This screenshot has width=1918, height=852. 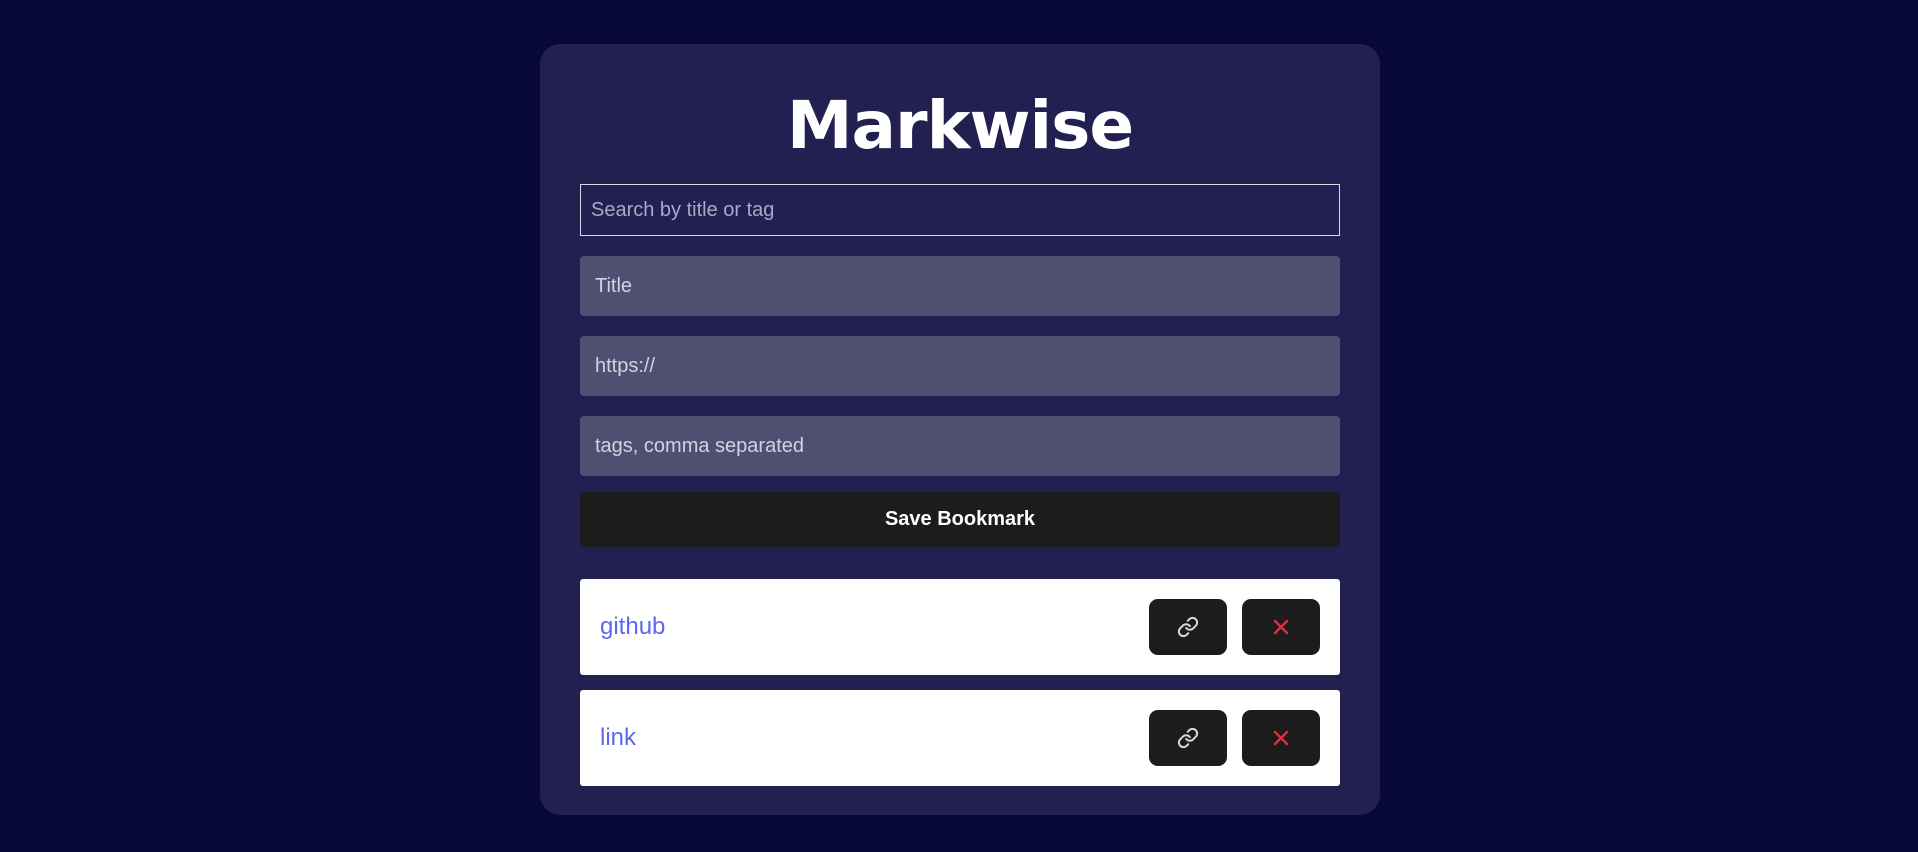 What do you see at coordinates (960, 366) in the screenshot?
I see `url-field` at bounding box center [960, 366].